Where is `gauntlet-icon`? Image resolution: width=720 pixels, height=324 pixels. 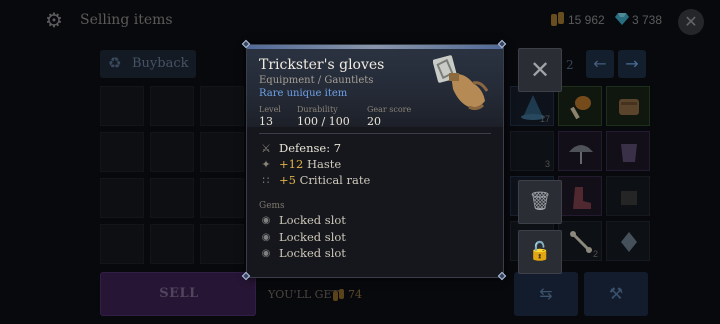 gauntlet-icon is located at coordinates (461, 83).